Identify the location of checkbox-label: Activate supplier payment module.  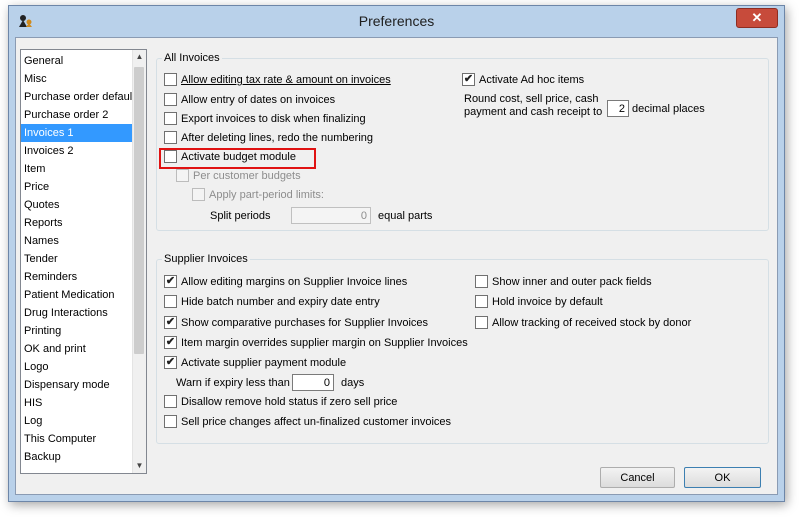
(264, 363).